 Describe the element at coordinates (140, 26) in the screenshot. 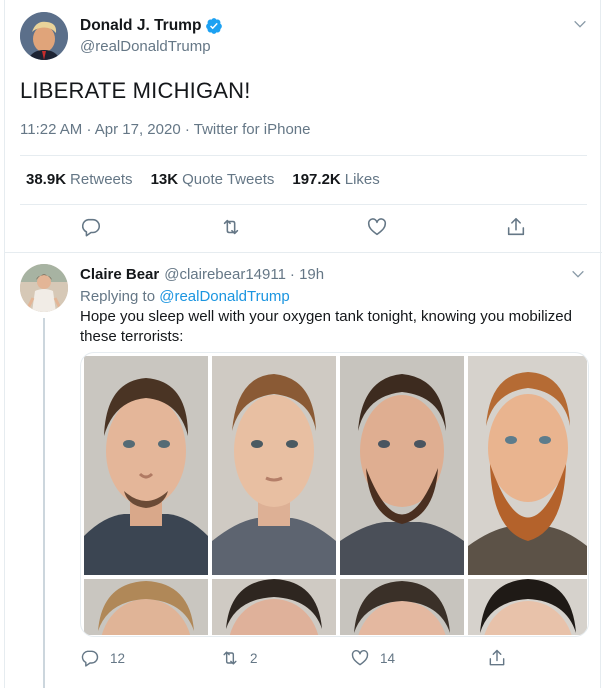

I see `author-name: Donald J. Trump` at that location.